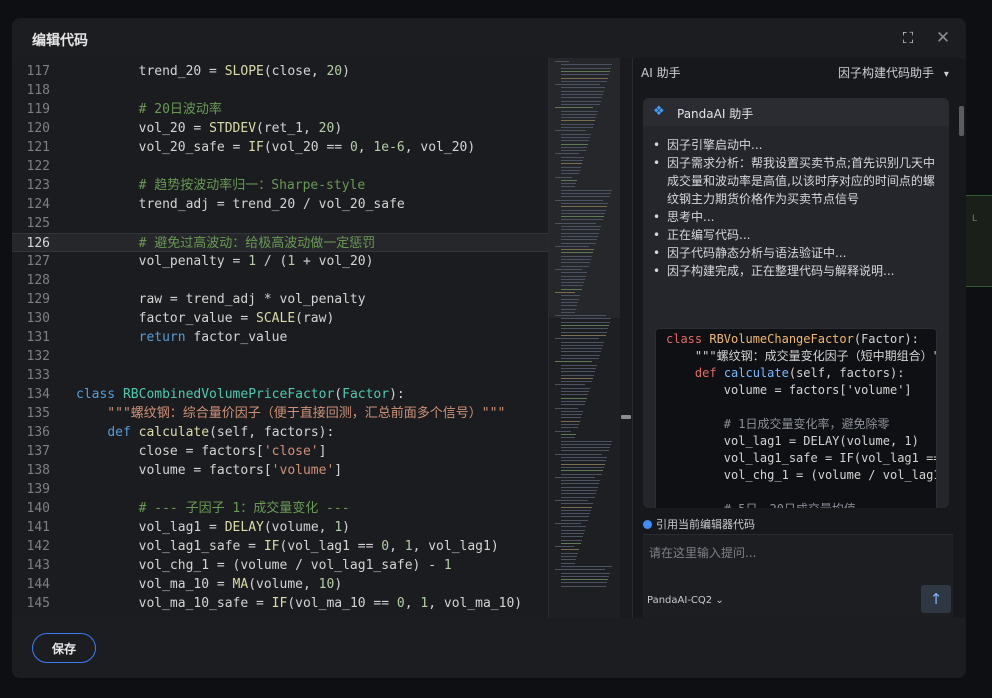 This screenshot has width=992, height=698. Describe the element at coordinates (789, 390) in the screenshot. I see `snippet-token: volume = factors['volume']` at that location.